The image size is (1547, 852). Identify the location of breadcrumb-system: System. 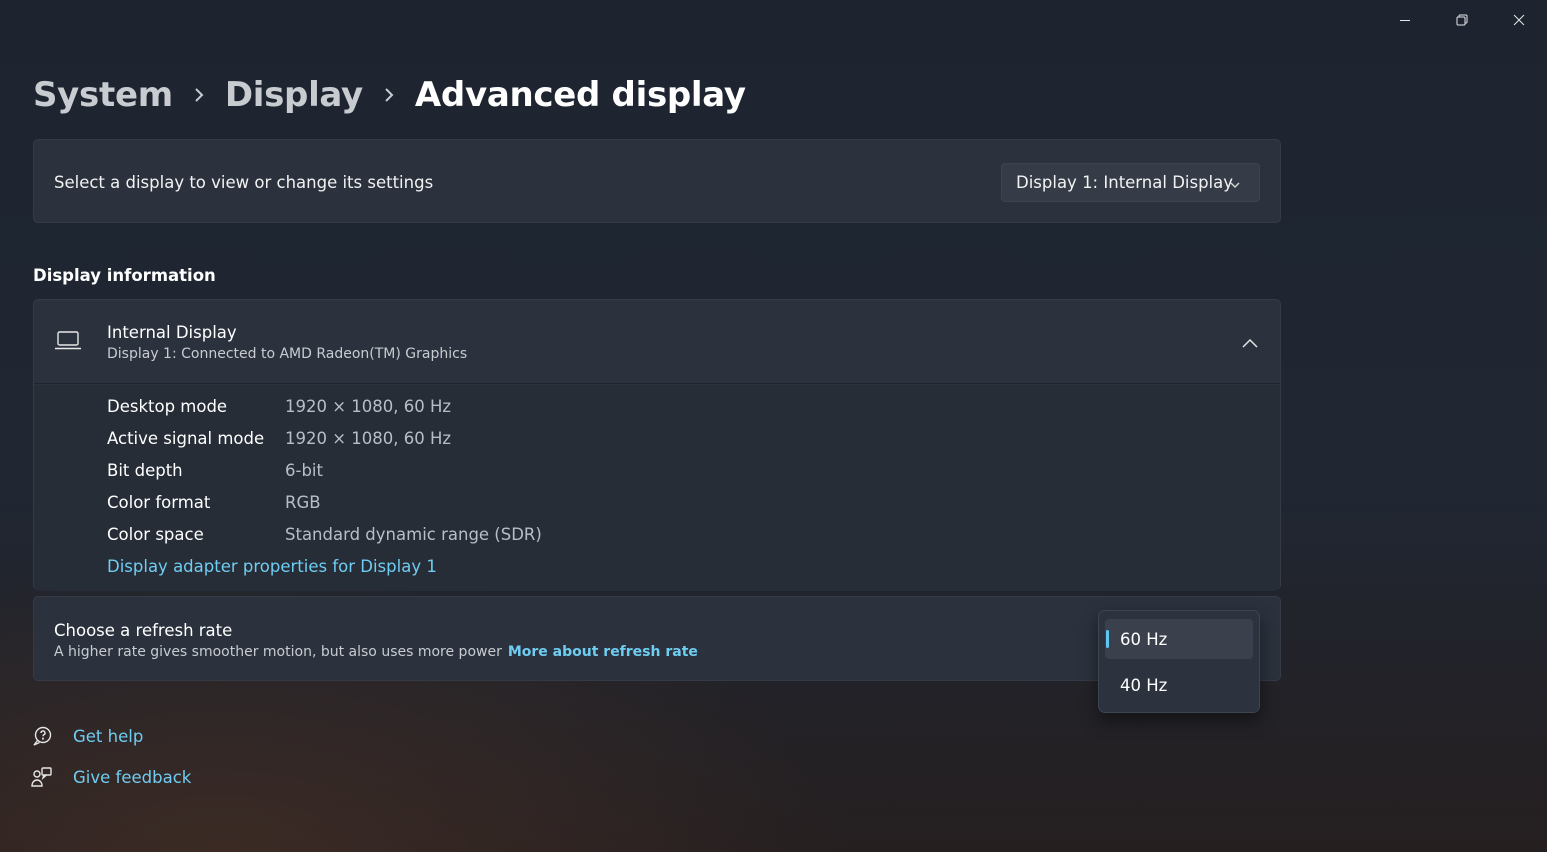
(103, 95).